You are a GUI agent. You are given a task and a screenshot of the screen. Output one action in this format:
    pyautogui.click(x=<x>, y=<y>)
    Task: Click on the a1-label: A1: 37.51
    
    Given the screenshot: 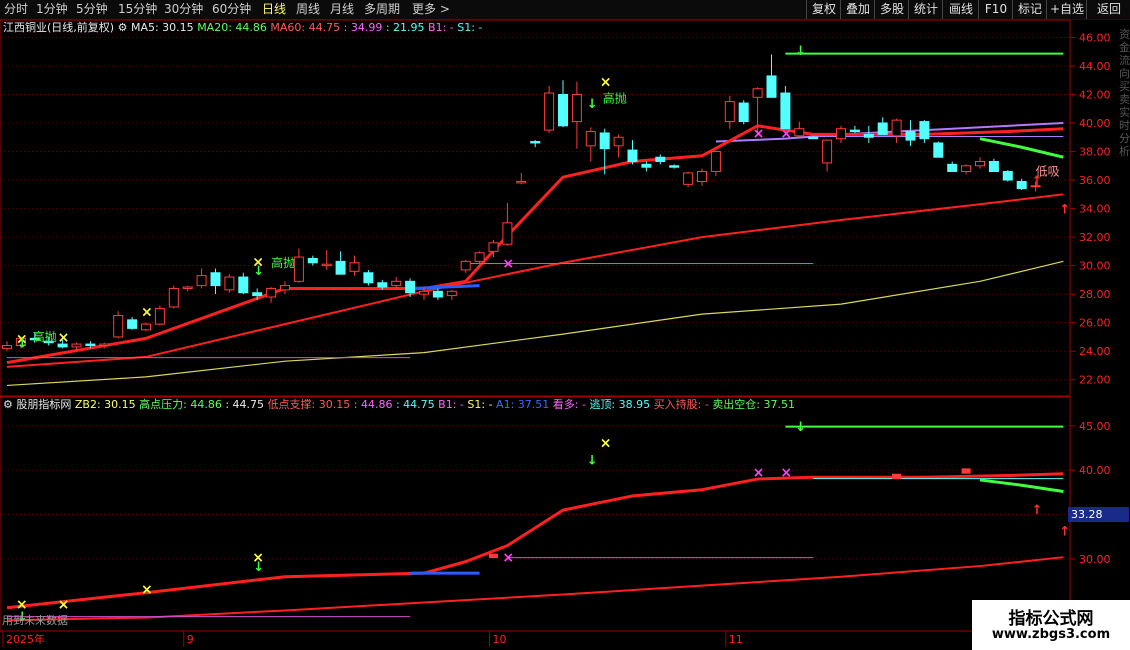 What is the action you would take?
    pyautogui.click(x=523, y=404)
    